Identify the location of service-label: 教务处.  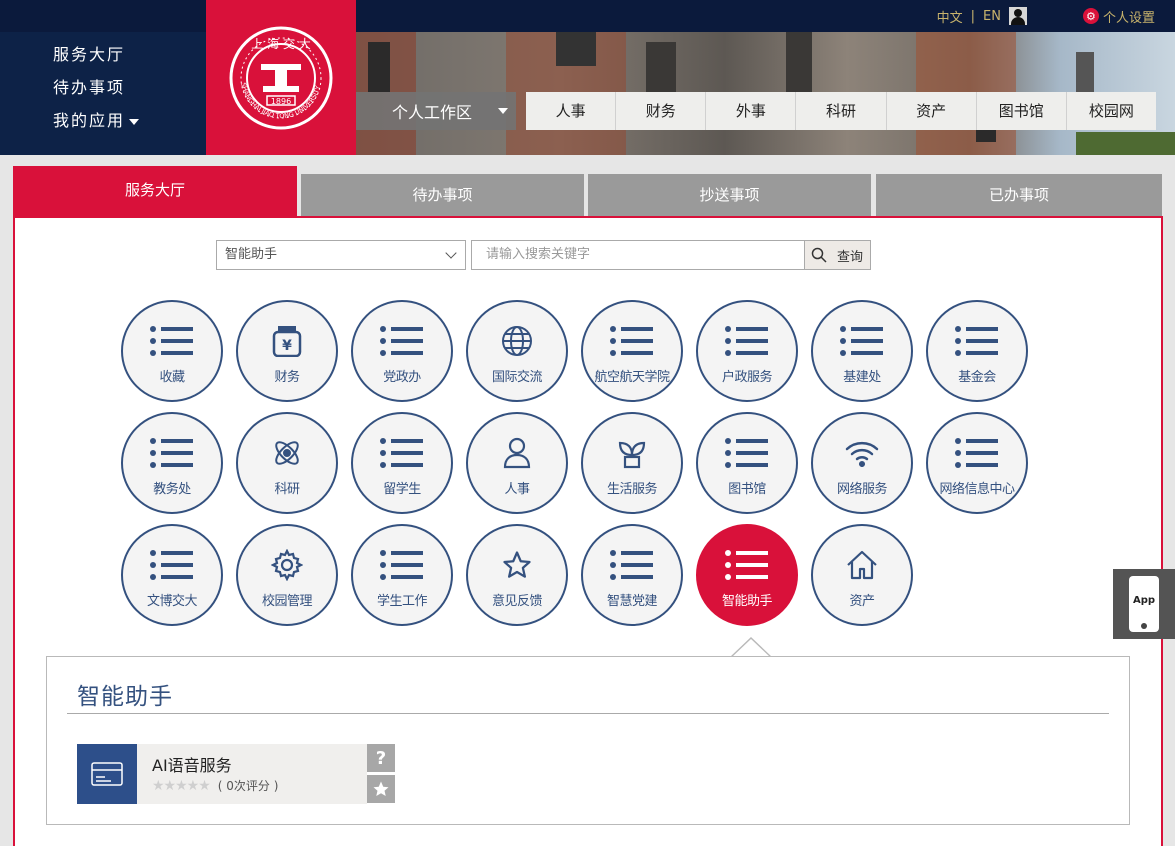
(172, 489).